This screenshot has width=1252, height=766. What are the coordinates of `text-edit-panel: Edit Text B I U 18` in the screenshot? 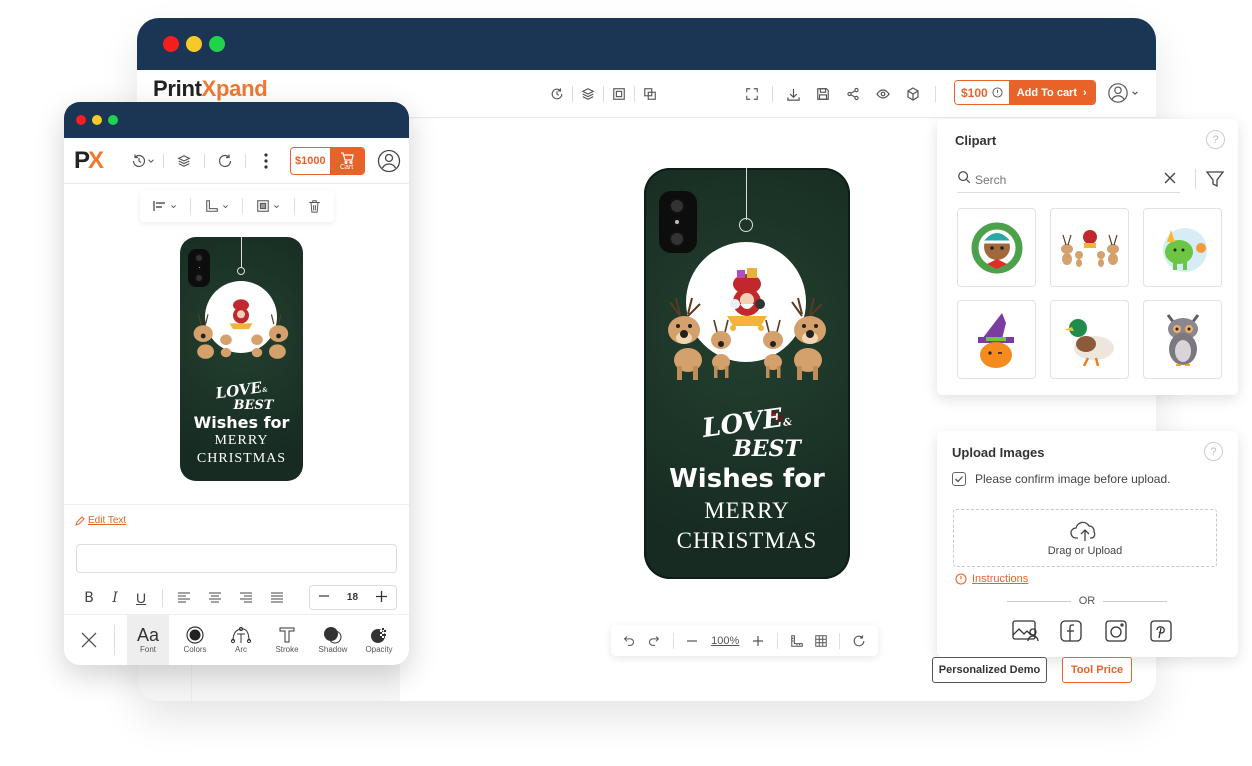 It's located at (236, 559).